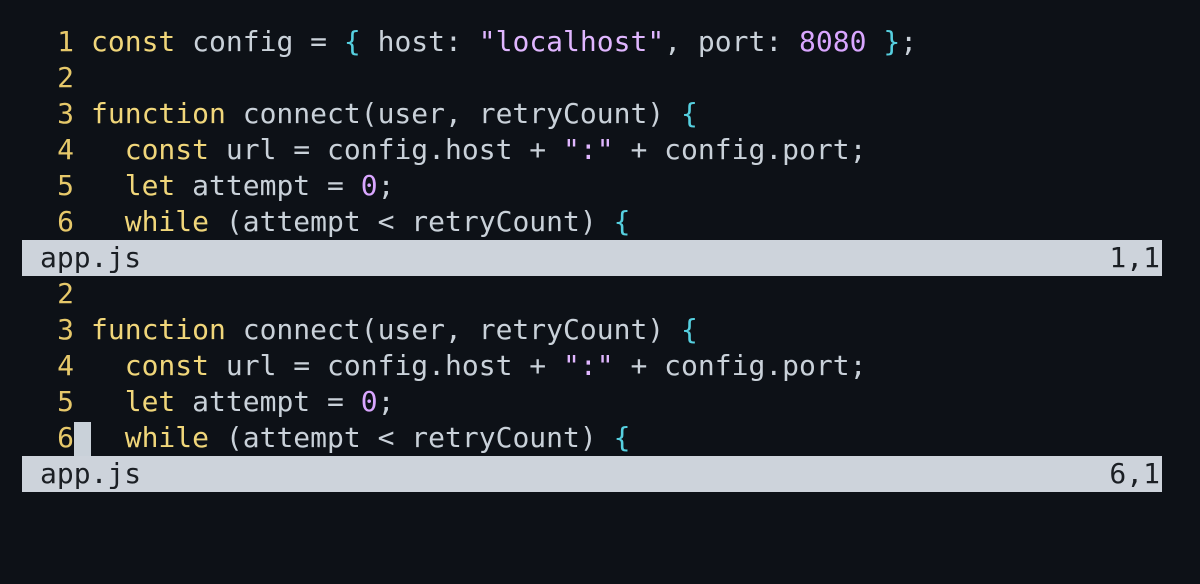 The width and height of the screenshot is (1200, 584). What do you see at coordinates (65, 41) in the screenshot?
I see `line-number: 1` at bounding box center [65, 41].